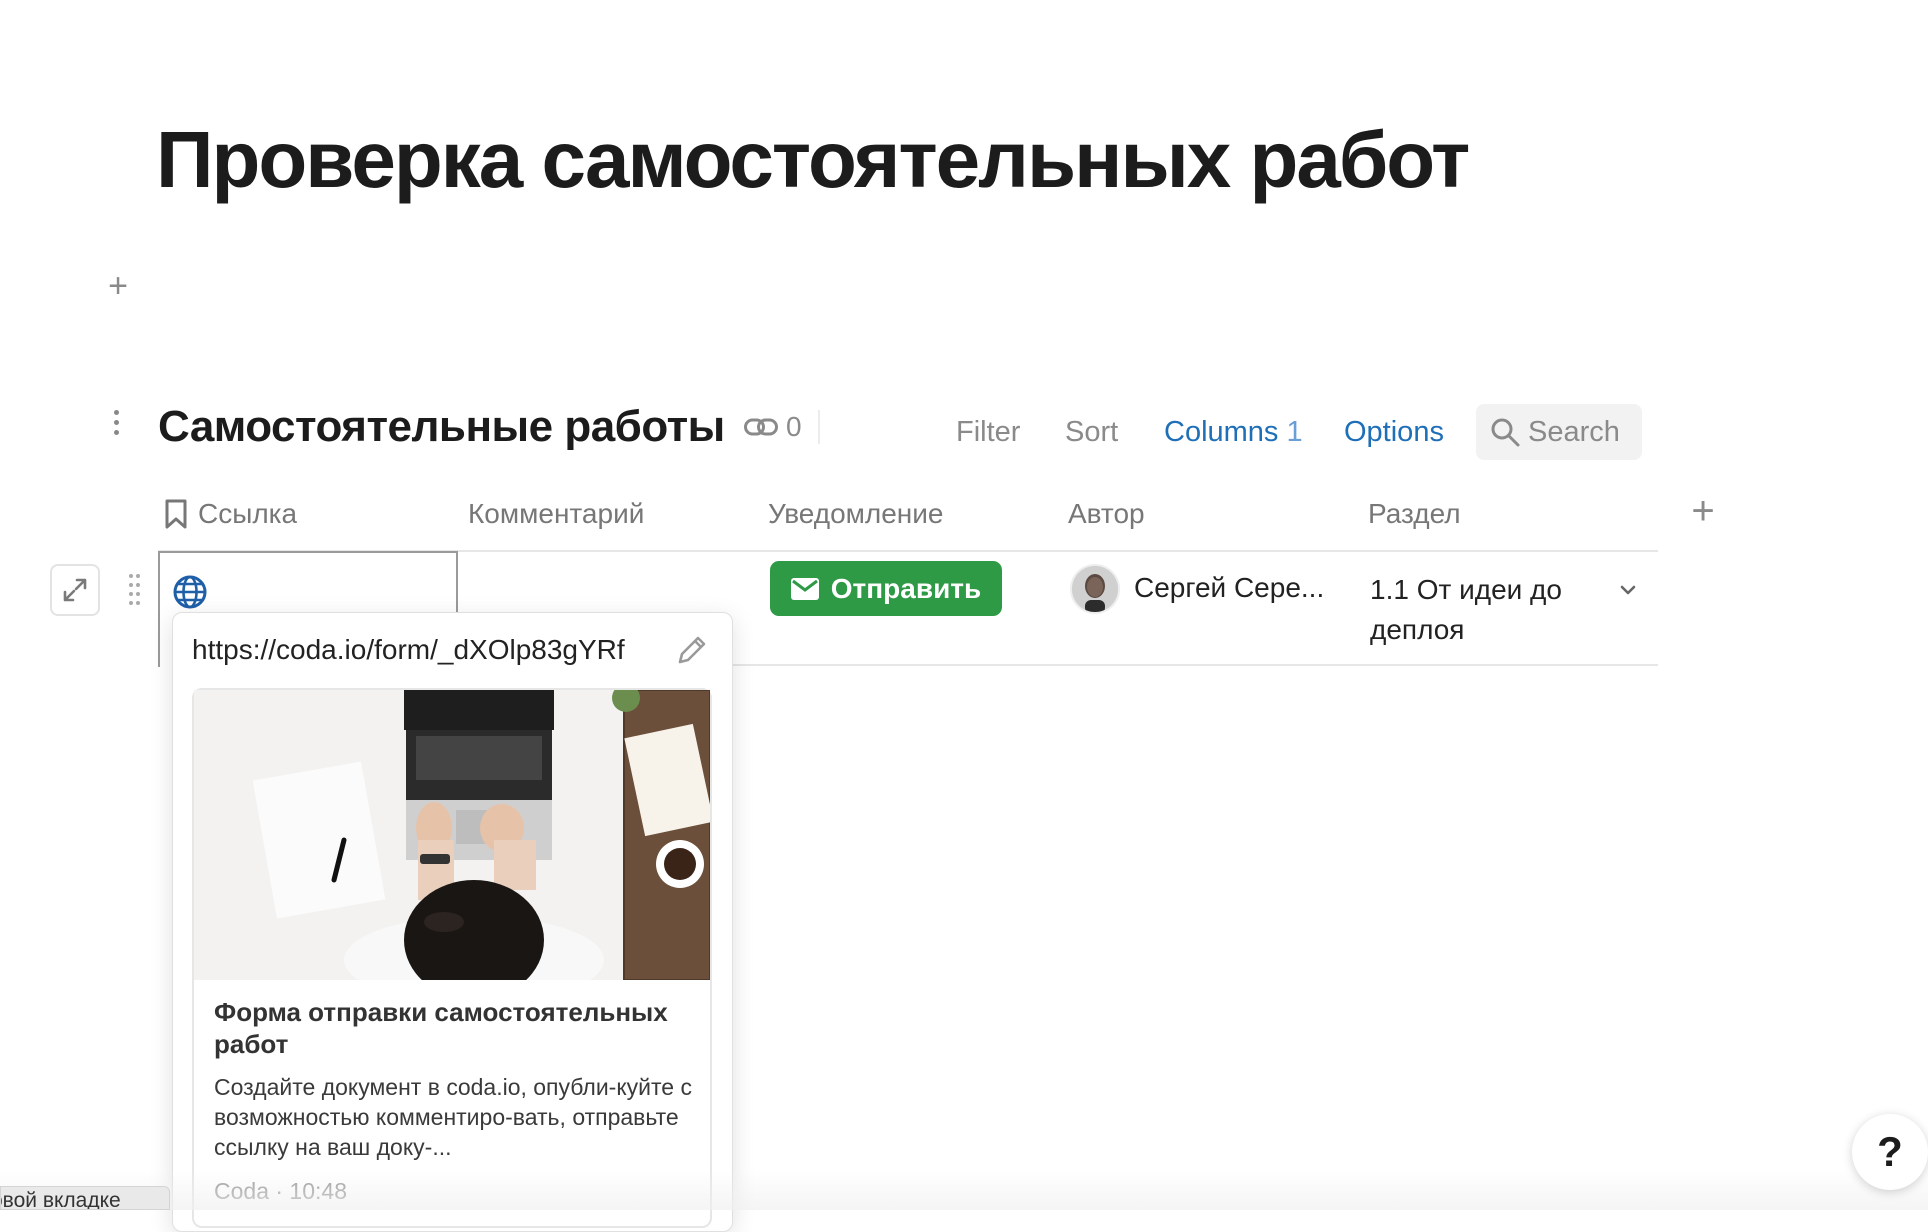 The image size is (1928, 1232). Describe the element at coordinates (60, 1199) in the screenshot. I see `status-bar-text: овой вкладке` at that location.